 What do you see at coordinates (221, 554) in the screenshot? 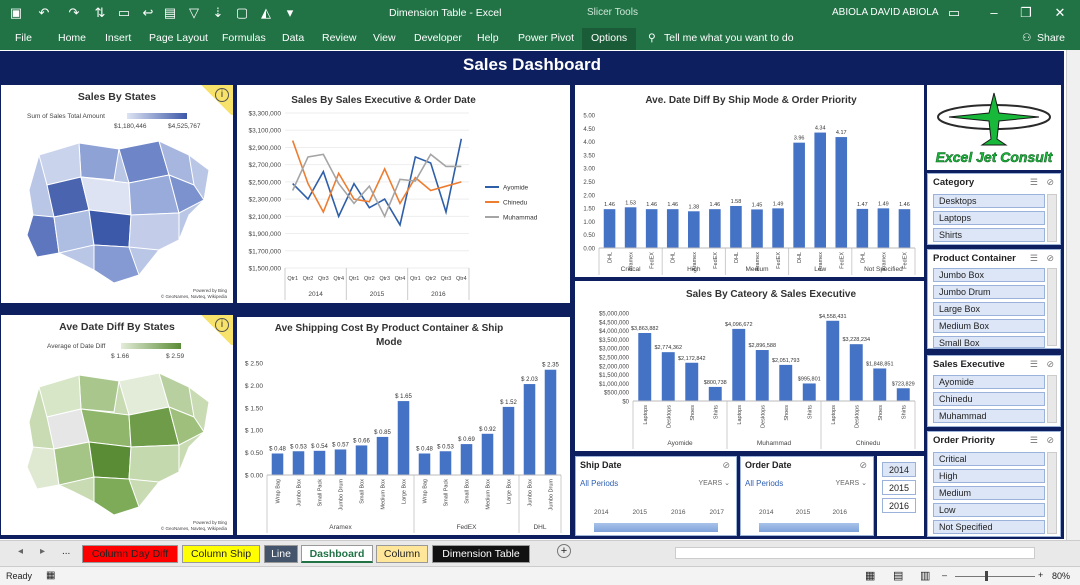
I see `sheet-tab-column-ship: Column Ship` at bounding box center [221, 554].